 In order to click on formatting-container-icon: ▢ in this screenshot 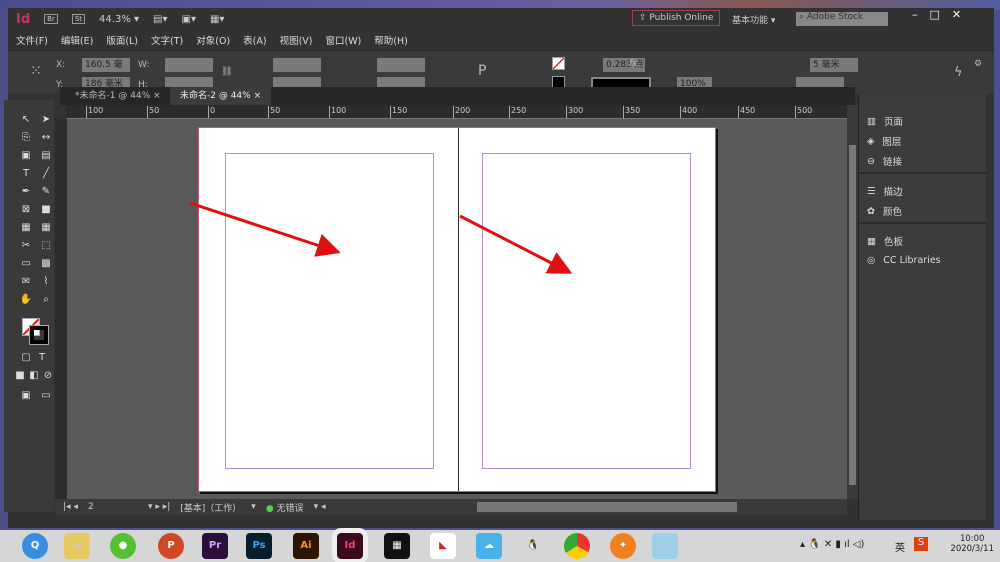, I will do `click(26, 359)`.